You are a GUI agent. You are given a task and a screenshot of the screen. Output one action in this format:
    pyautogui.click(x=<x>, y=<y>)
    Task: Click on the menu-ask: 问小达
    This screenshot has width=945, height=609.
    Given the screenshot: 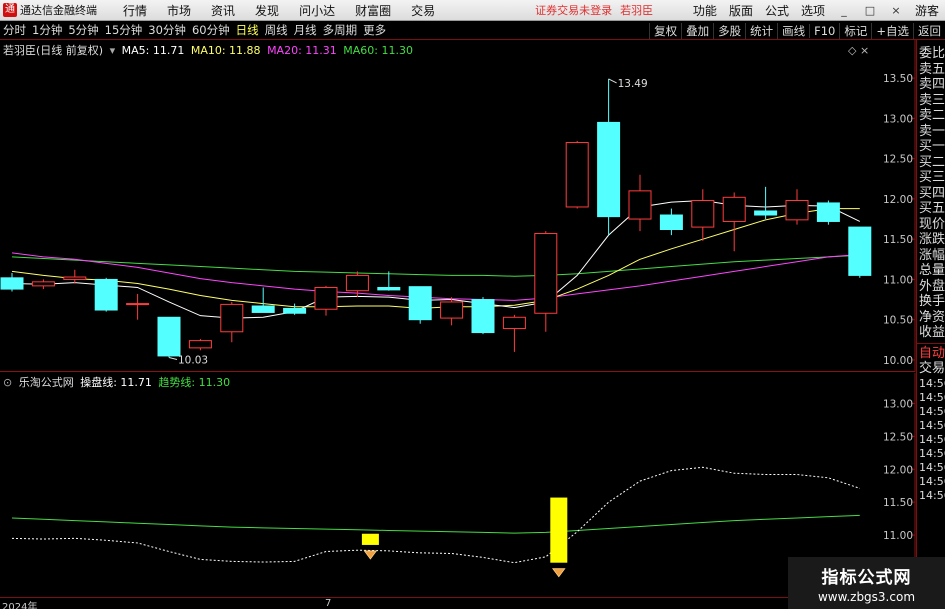 What is the action you would take?
    pyautogui.click(x=317, y=10)
    